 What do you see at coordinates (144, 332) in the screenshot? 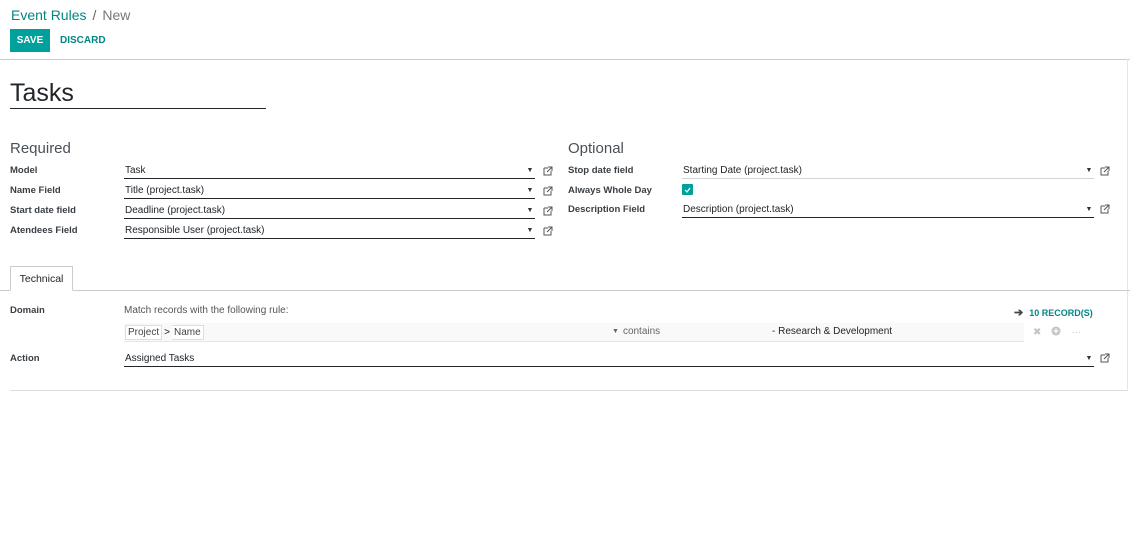
I see `path-segment: Project` at bounding box center [144, 332].